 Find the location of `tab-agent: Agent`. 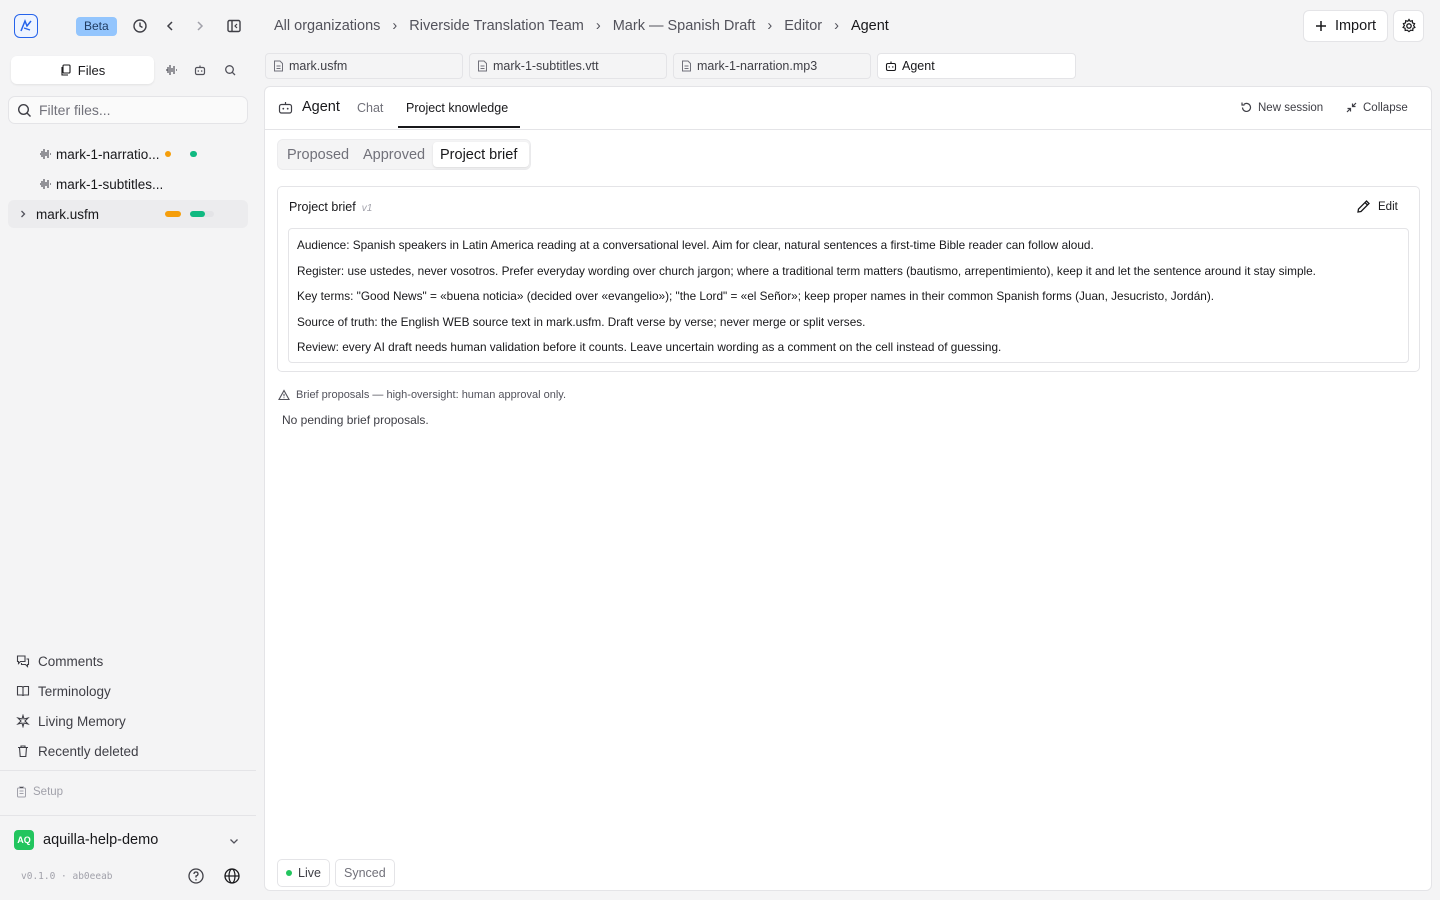

tab-agent: Agent is located at coordinates (976, 66).